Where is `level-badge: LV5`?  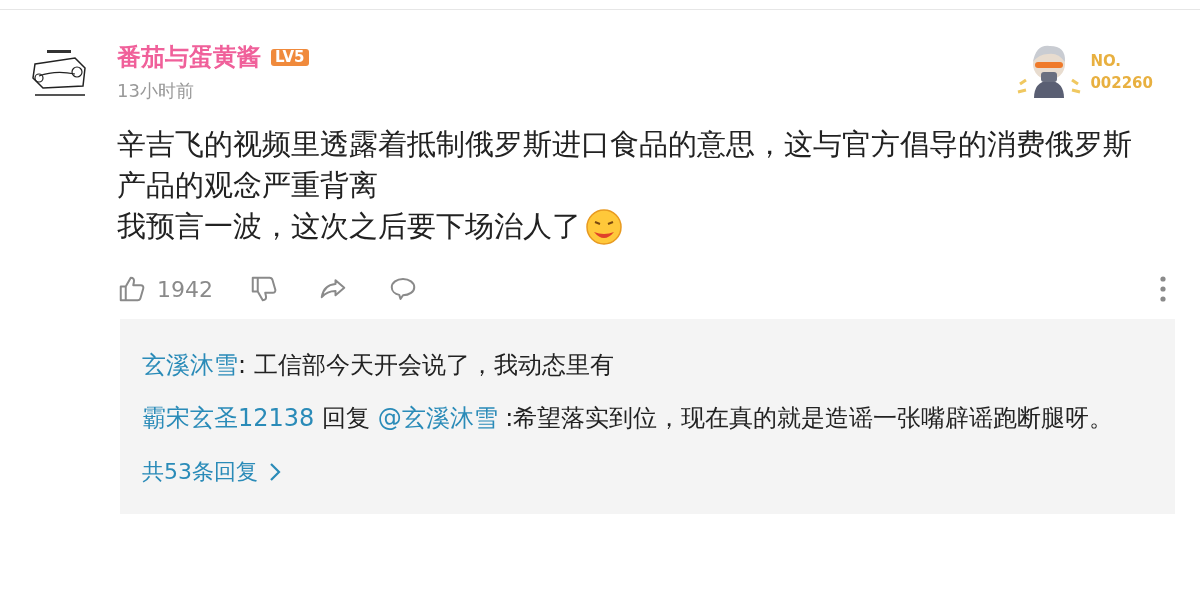
level-badge: LV5 is located at coordinates (290, 57).